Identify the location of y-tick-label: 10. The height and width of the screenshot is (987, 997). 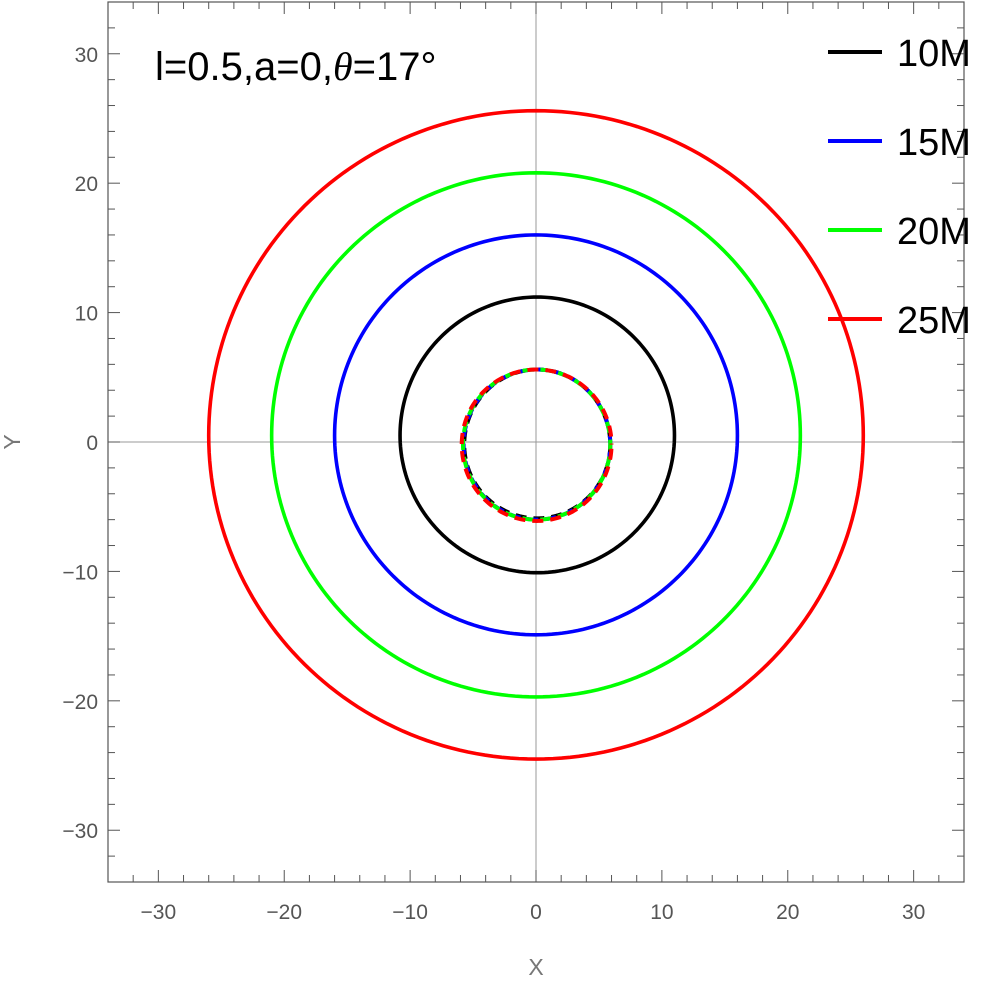
(86, 314).